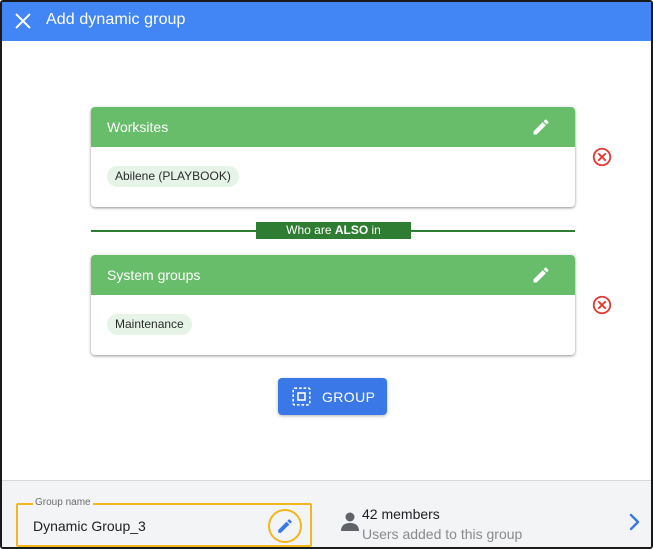 The width and height of the screenshot is (653, 549). Describe the element at coordinates (138, 127) in the screenshot. I see `card-title: Worksites` at that location.